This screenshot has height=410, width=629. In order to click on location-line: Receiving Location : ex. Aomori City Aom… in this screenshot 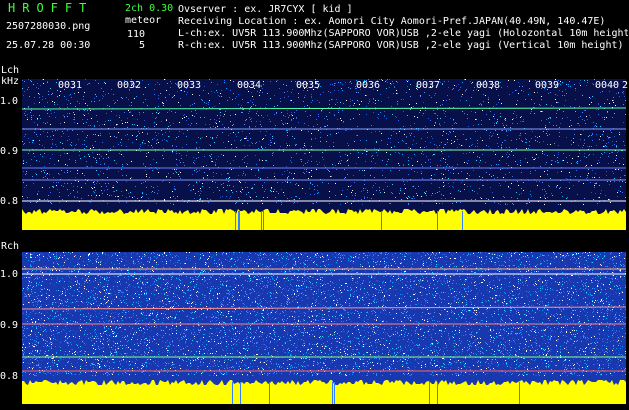, I will do `click(392, 21)`.